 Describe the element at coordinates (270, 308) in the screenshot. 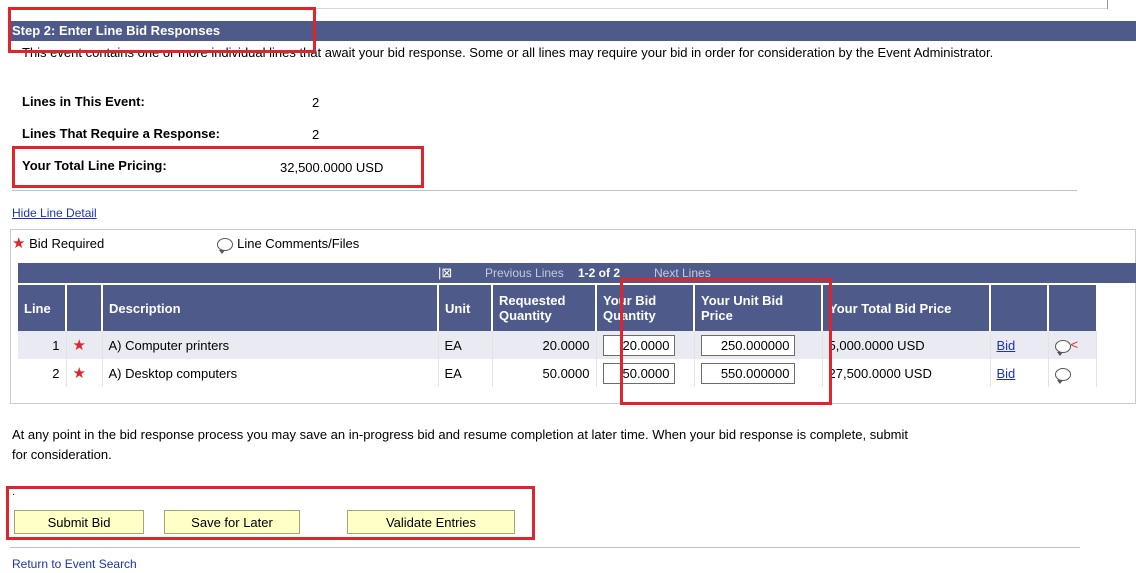

I see `col-description: Description` at that location.